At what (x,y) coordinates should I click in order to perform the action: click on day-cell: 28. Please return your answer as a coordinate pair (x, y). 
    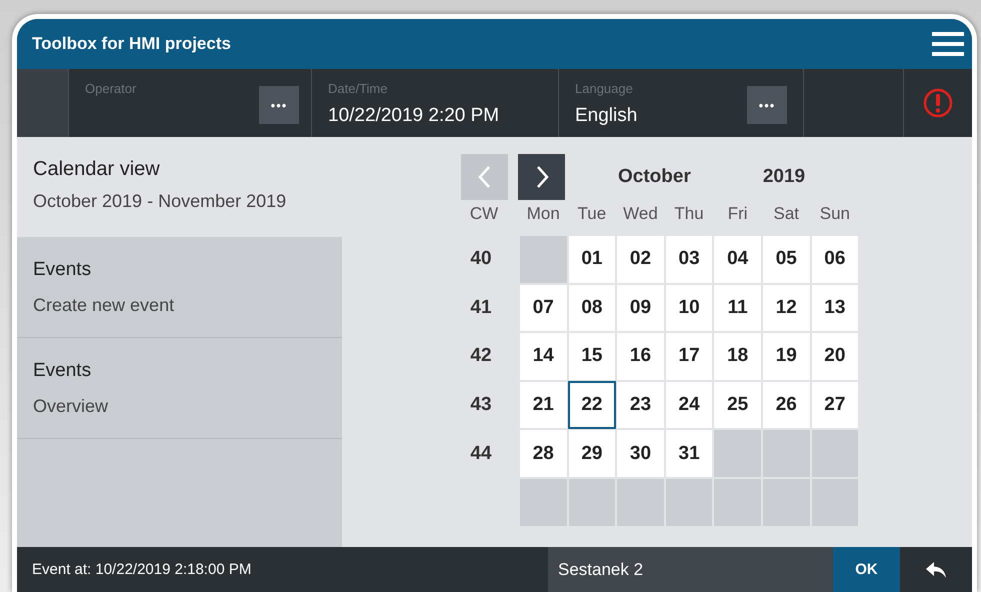
    Looking at the image, I should click on (543, 453).